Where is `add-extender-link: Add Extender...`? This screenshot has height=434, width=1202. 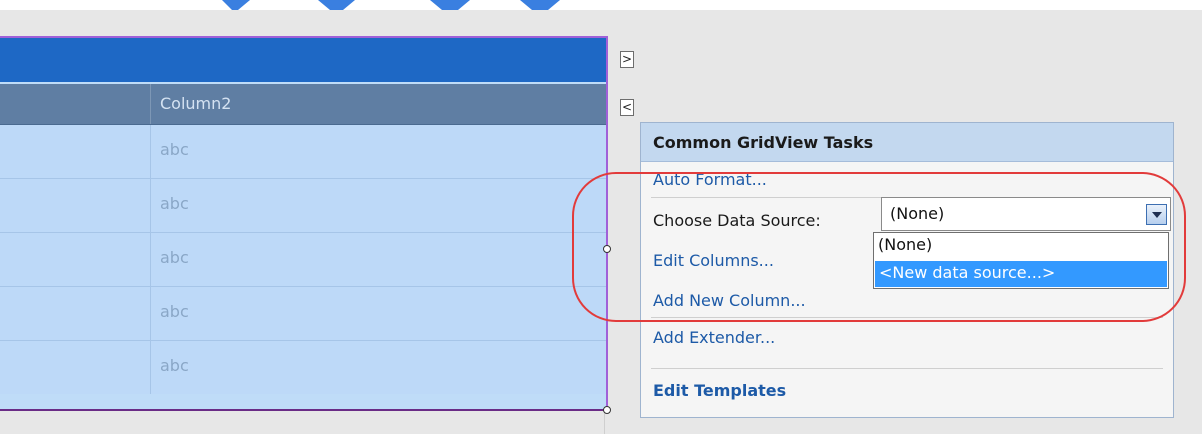
add-extender-link: Add Extender... is located at coordinates (714, 337).